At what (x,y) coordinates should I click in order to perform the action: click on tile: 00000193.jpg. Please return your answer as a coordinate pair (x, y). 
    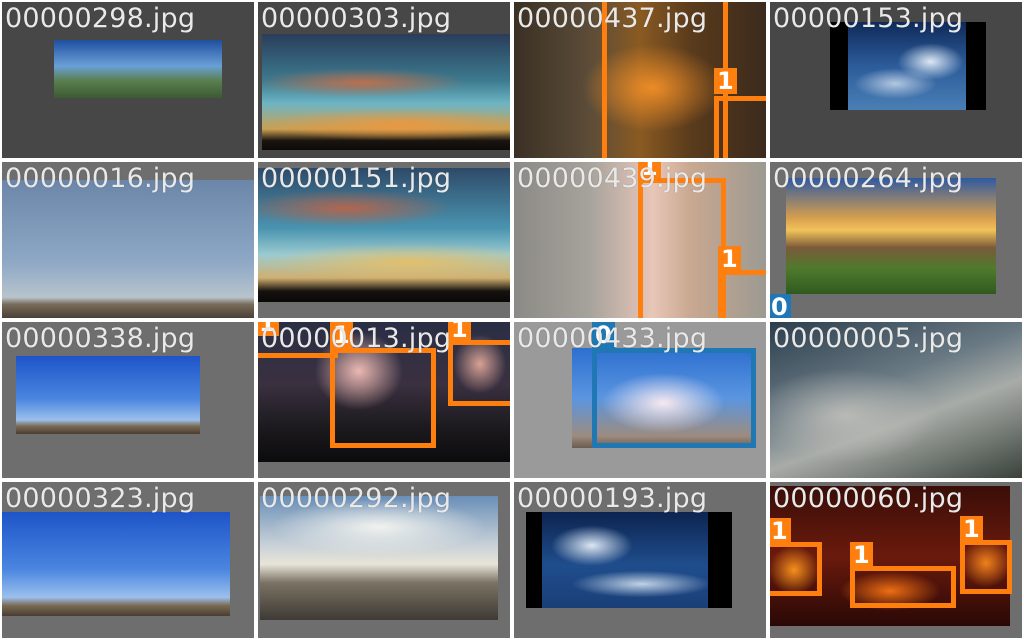
    Looking at the image, I should click on (640, 560).